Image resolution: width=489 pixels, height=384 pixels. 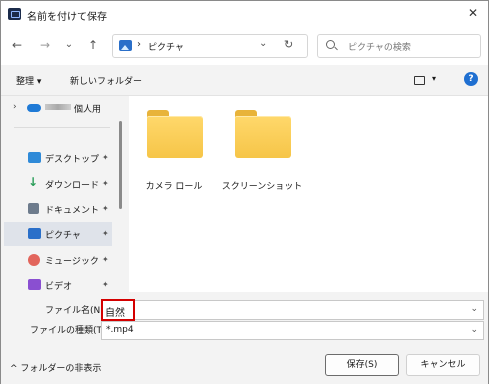 I want to click on view-options-button: ▾, so click(x=429, y=81).